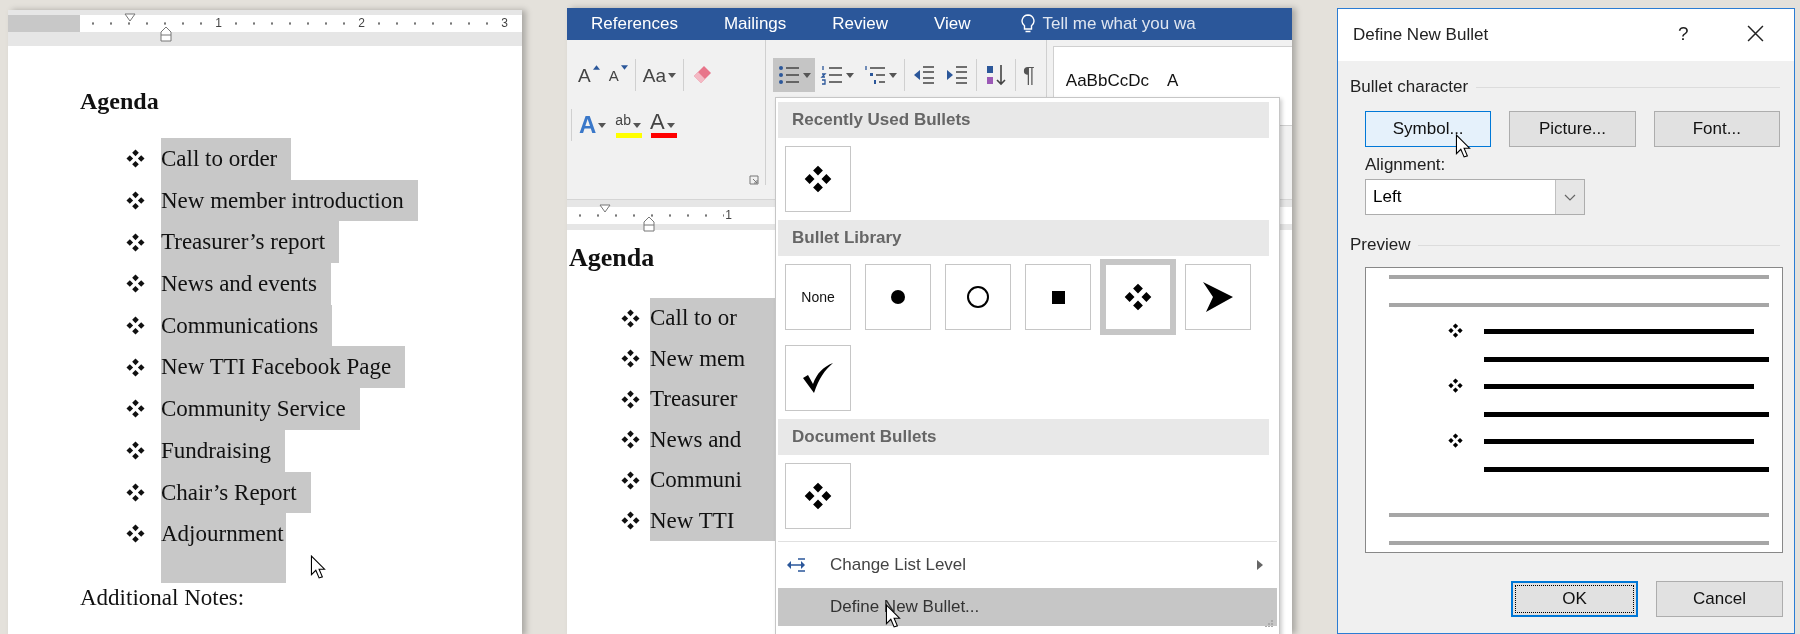 This screenshot has height=634, width=1800. I want to click on window-title: Define New Bullet, so click(1421, 35).